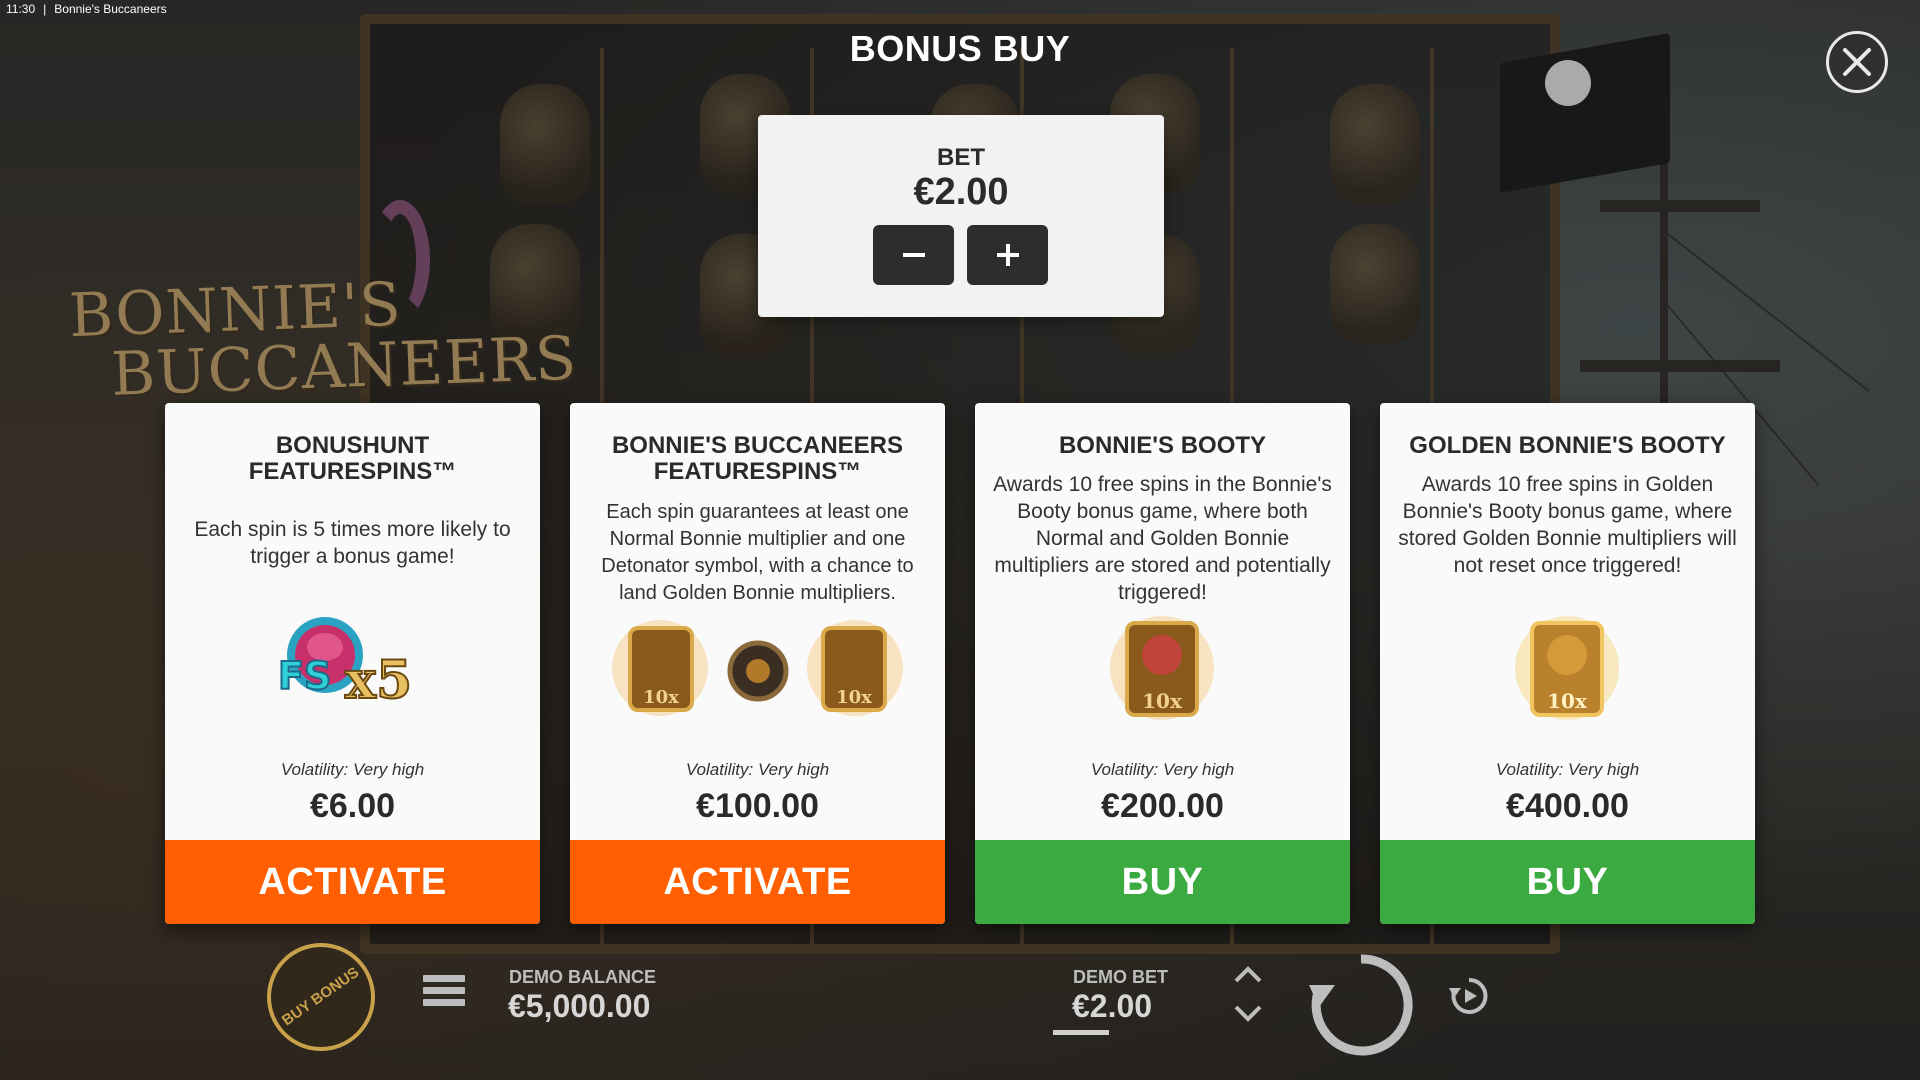 This screenshot has height=1080, width=1920. I want to click on card-price: €100.00, so click(757, 806).